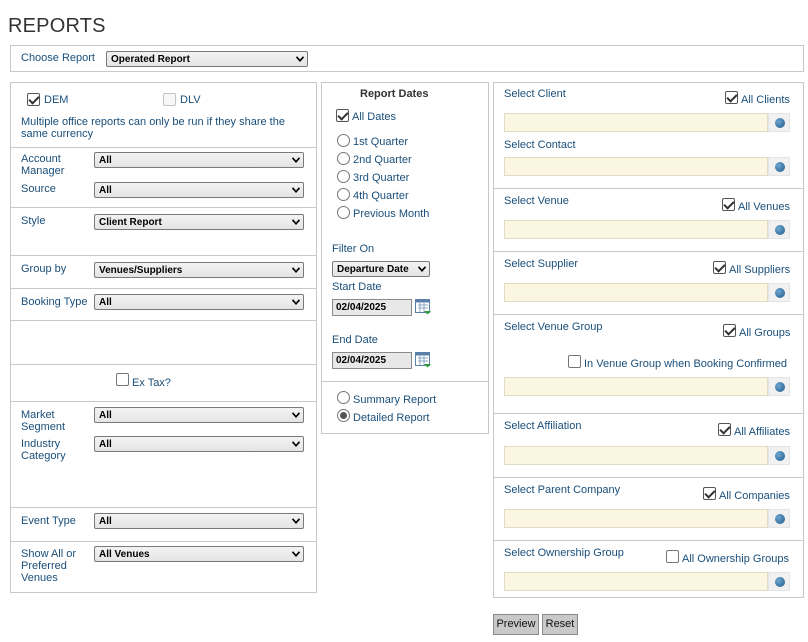 This screenshot has width=808, height=642. What do you see at coordinates (719, 267) in the screenshot?
I see `all-suppliers-checkbox` at bounding box center [719, 267].